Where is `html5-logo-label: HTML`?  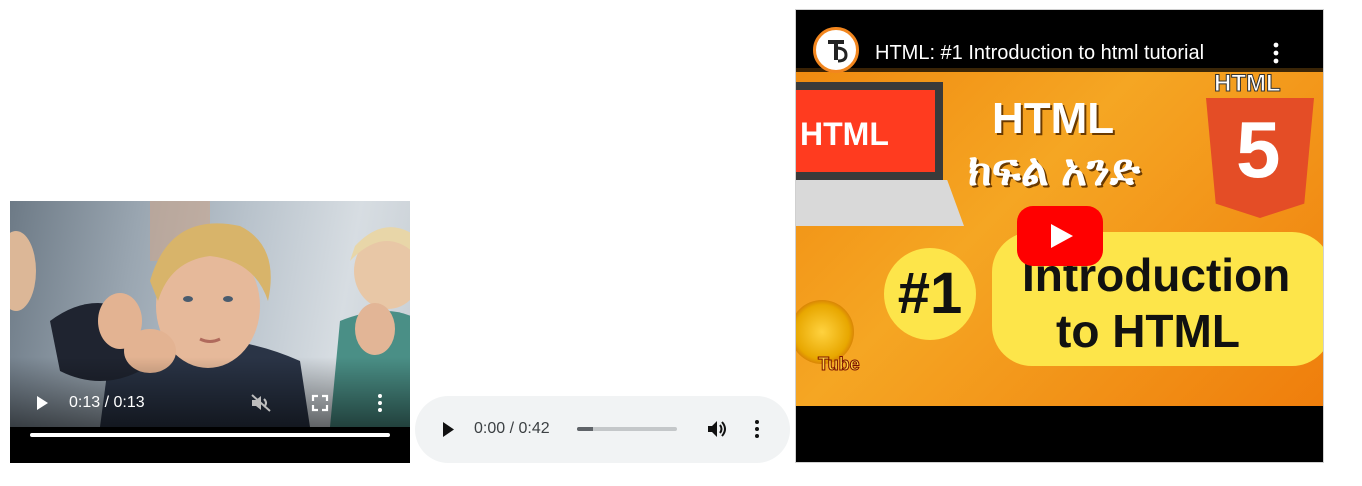 html5-logo-label: HTML is located at coordinates (1248, 84).